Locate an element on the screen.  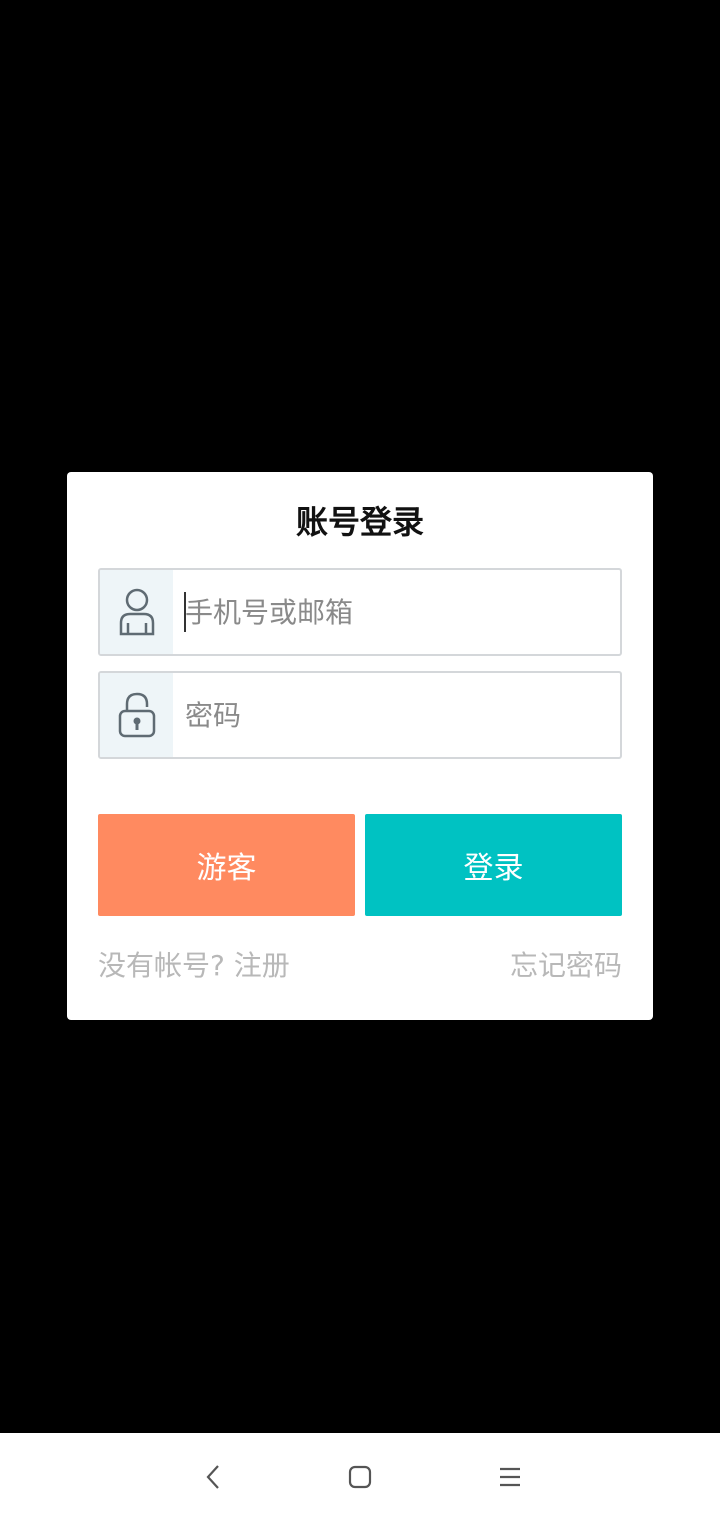
home-icon is located at coordinates (360, 1477).